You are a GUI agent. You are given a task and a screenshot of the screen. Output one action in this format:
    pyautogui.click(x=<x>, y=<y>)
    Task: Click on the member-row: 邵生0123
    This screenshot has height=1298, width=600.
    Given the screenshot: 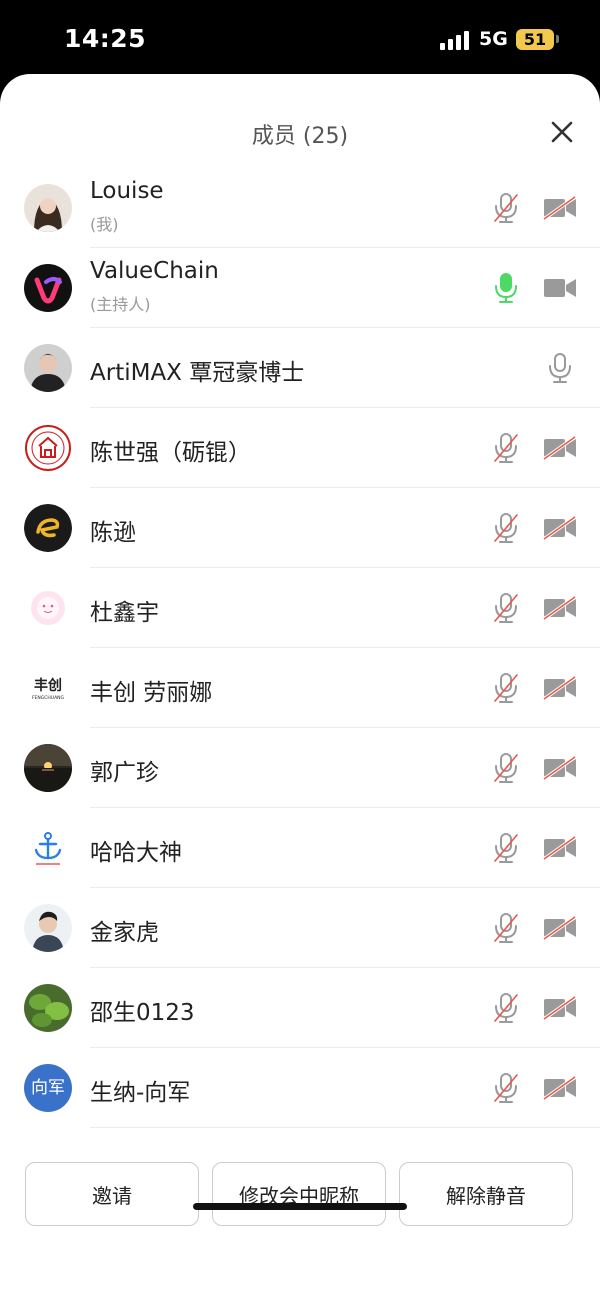 What is the action you would take?
    pyautogui.click(x=300, y=1008)
    